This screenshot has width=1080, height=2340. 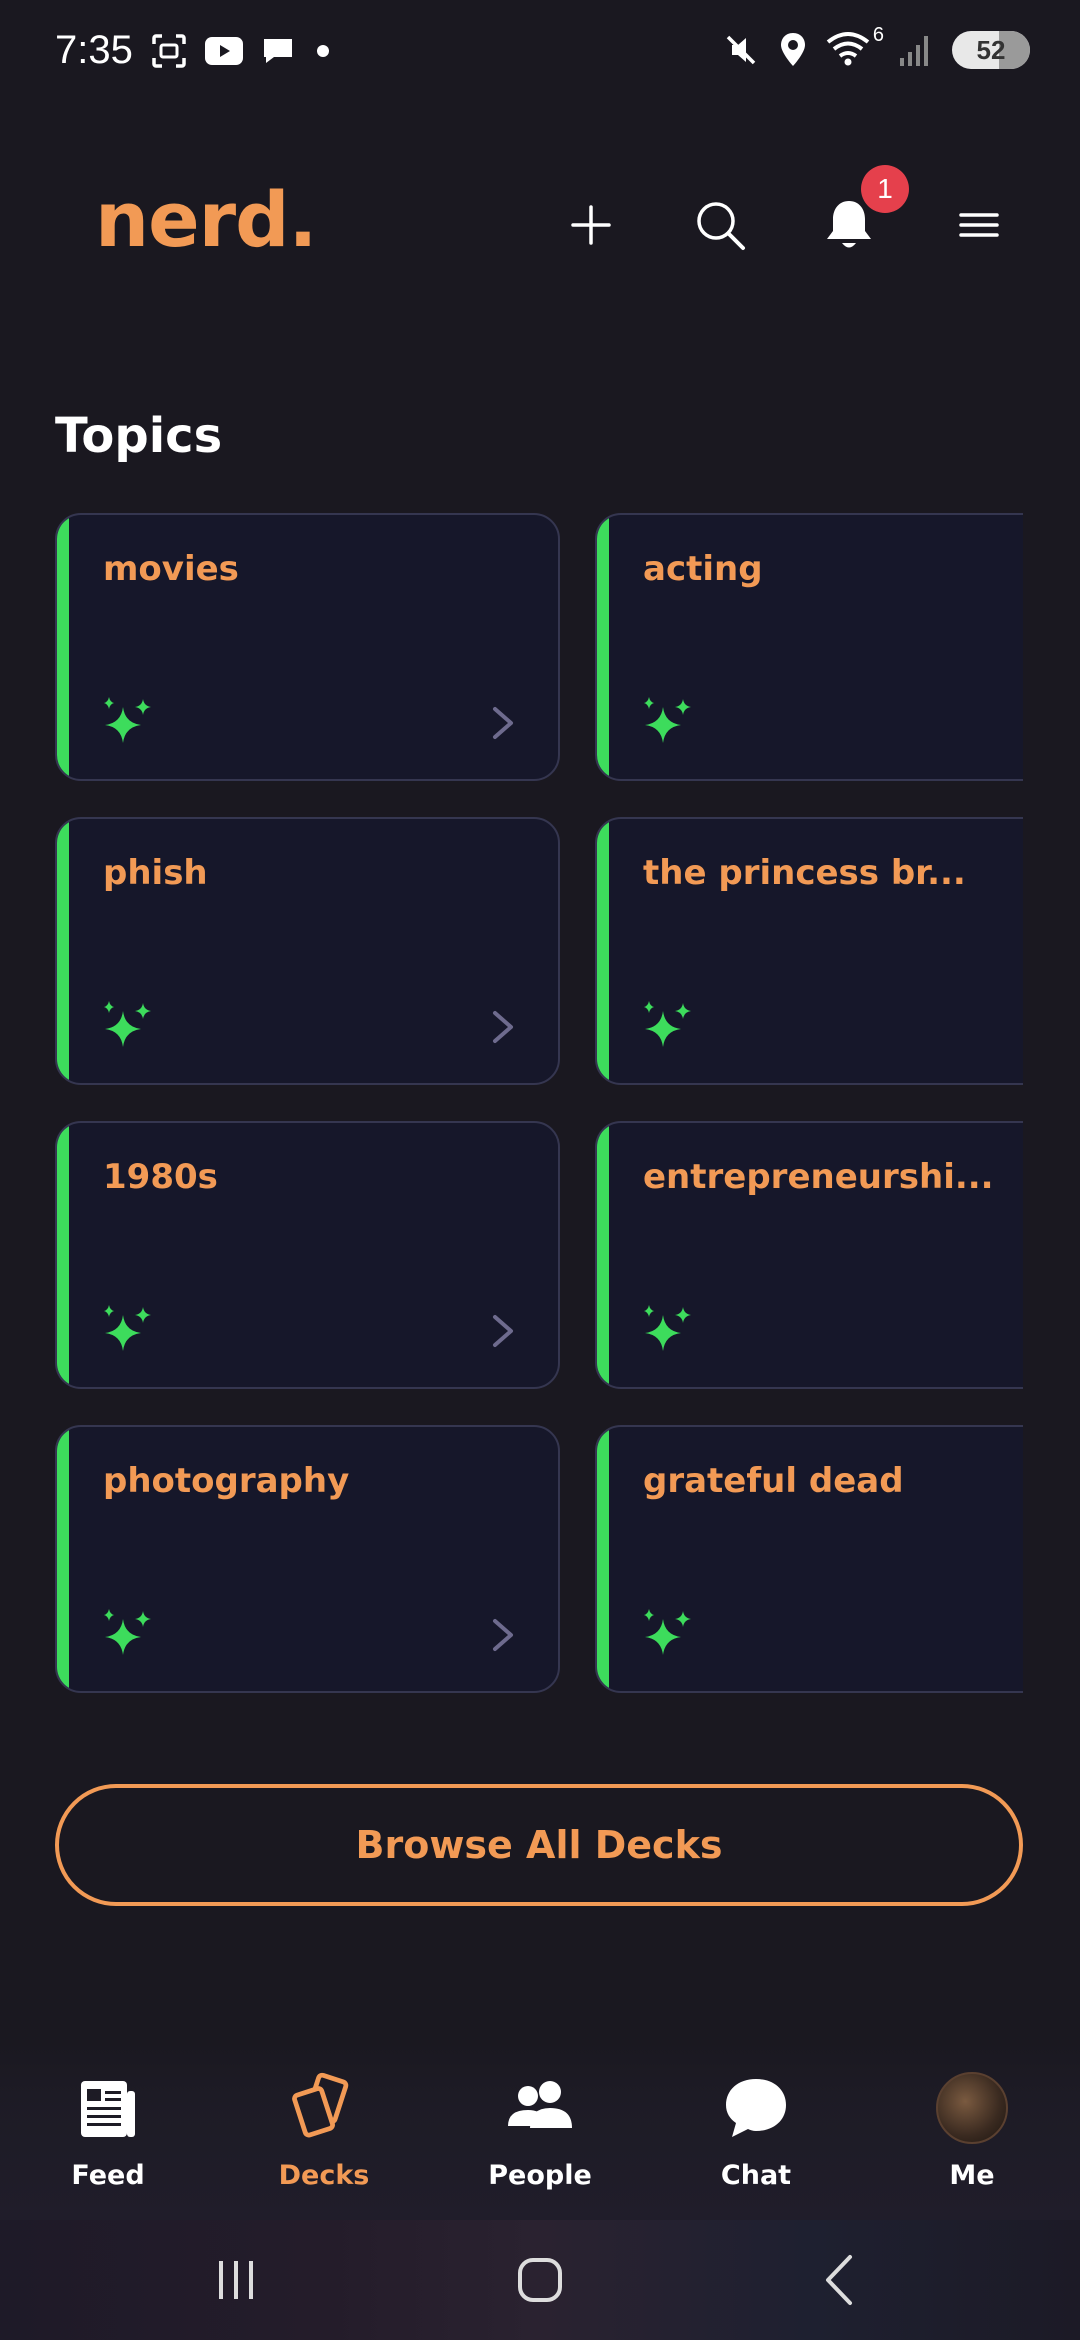 I want to click on home-icon, so click(x=540, y=2280).